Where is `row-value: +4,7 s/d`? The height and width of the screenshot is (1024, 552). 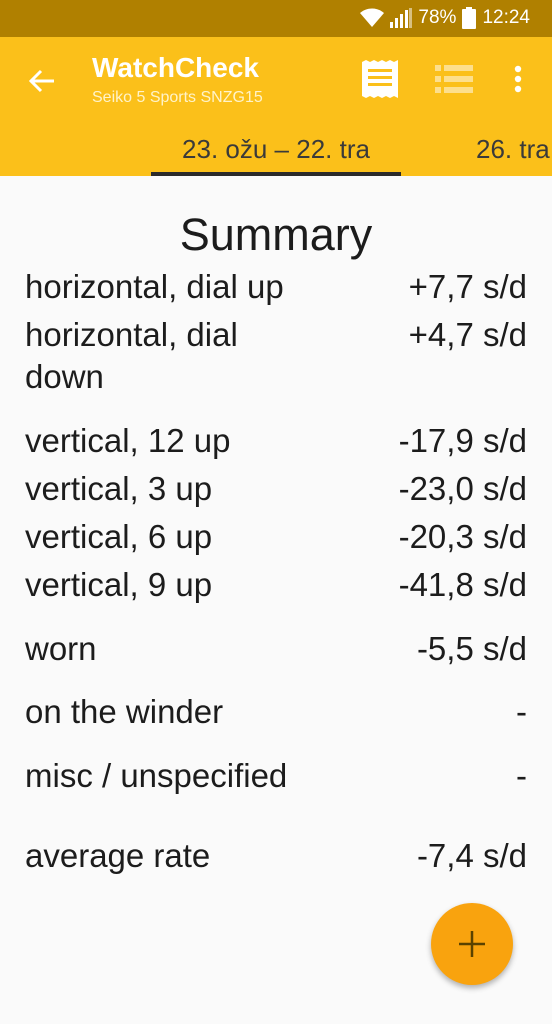
row-value: +4,7 s/d is located at coordinates (467, 334).